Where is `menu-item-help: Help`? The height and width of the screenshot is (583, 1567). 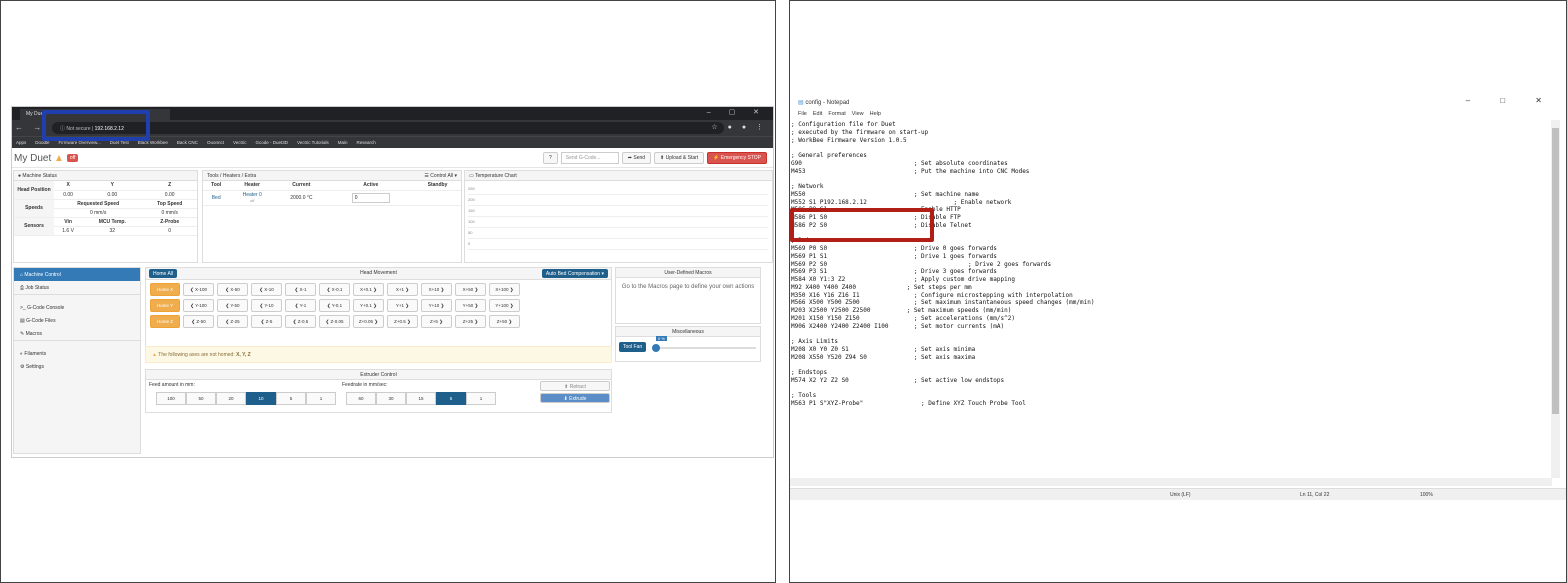
menu-item-help: Help is located at coordinates (875, 114).